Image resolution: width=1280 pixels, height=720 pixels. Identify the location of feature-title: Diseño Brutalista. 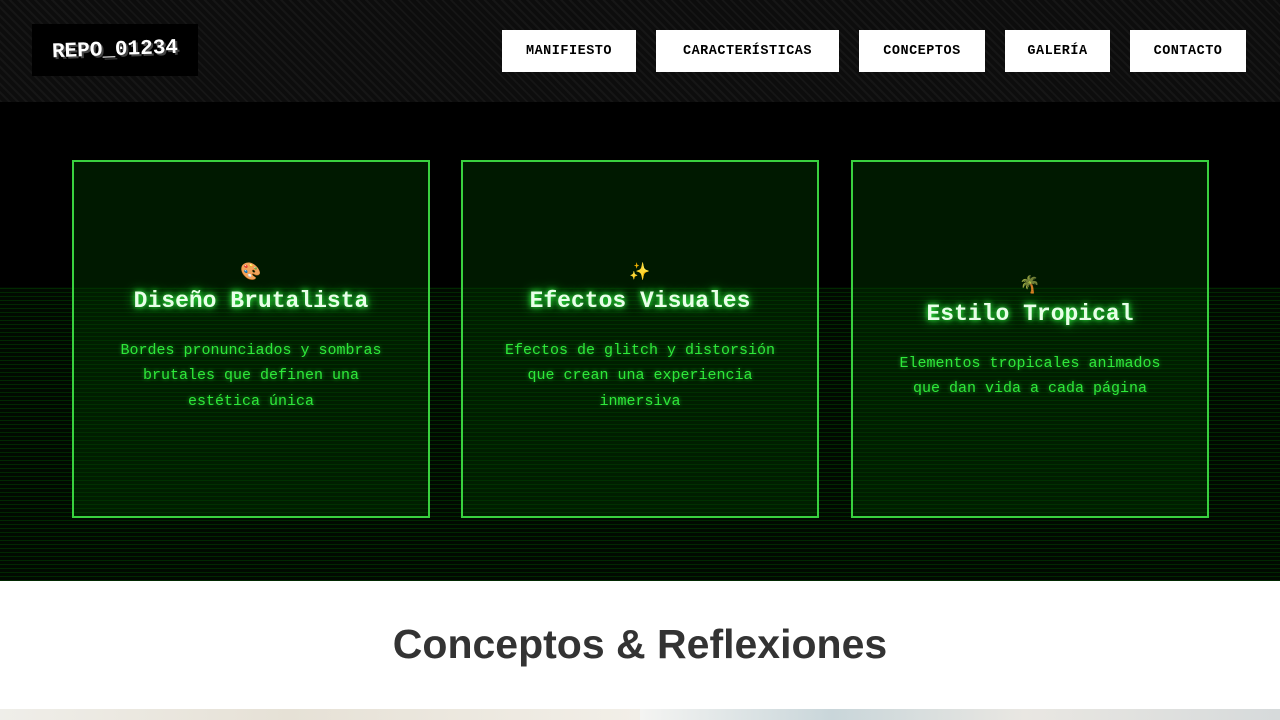
(251, 300).